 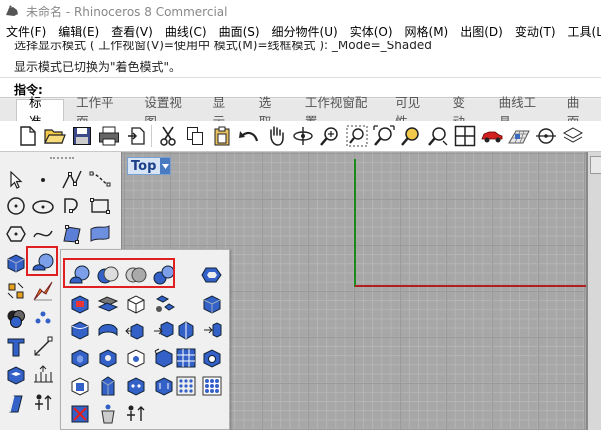 I want to click on dot-grid-icon, so click(x=136, y=386).